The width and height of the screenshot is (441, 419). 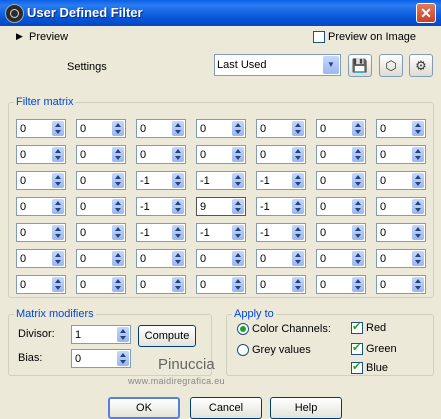 What do you see at coordinates (341, 258) in the screenshot?
I see `matrix-cell-r6-c6: 0` at bounding box center [341, 258].